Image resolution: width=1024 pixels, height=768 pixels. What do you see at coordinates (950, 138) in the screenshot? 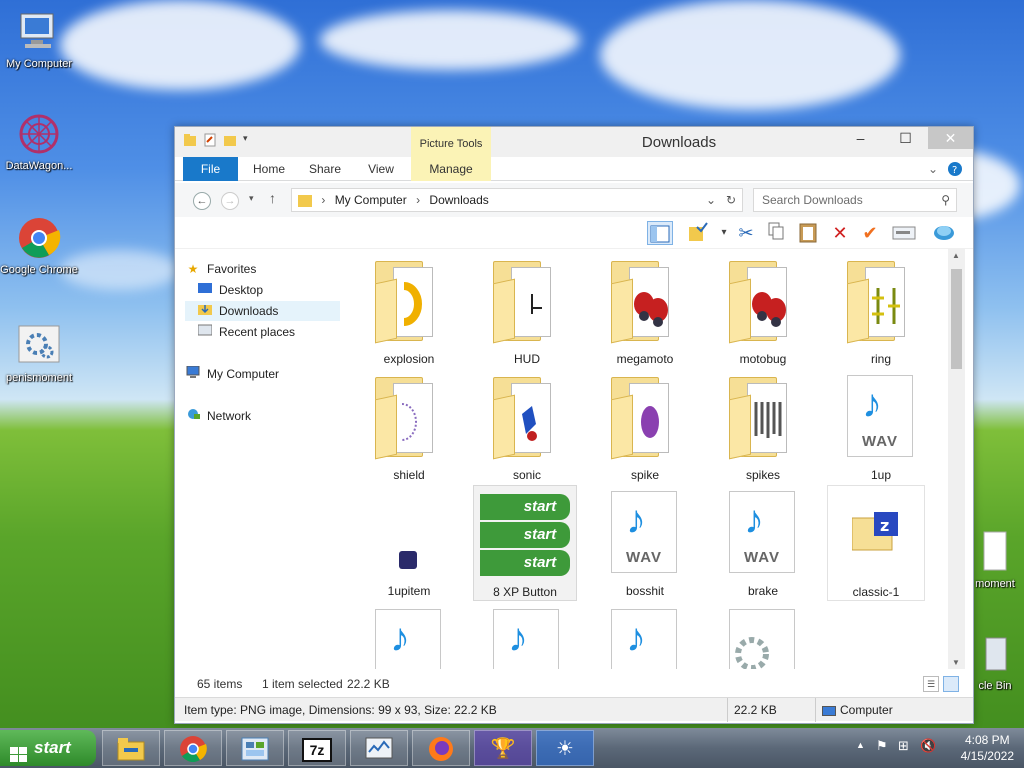
I see `close-button: ✕` at bounding box center [950, 138].